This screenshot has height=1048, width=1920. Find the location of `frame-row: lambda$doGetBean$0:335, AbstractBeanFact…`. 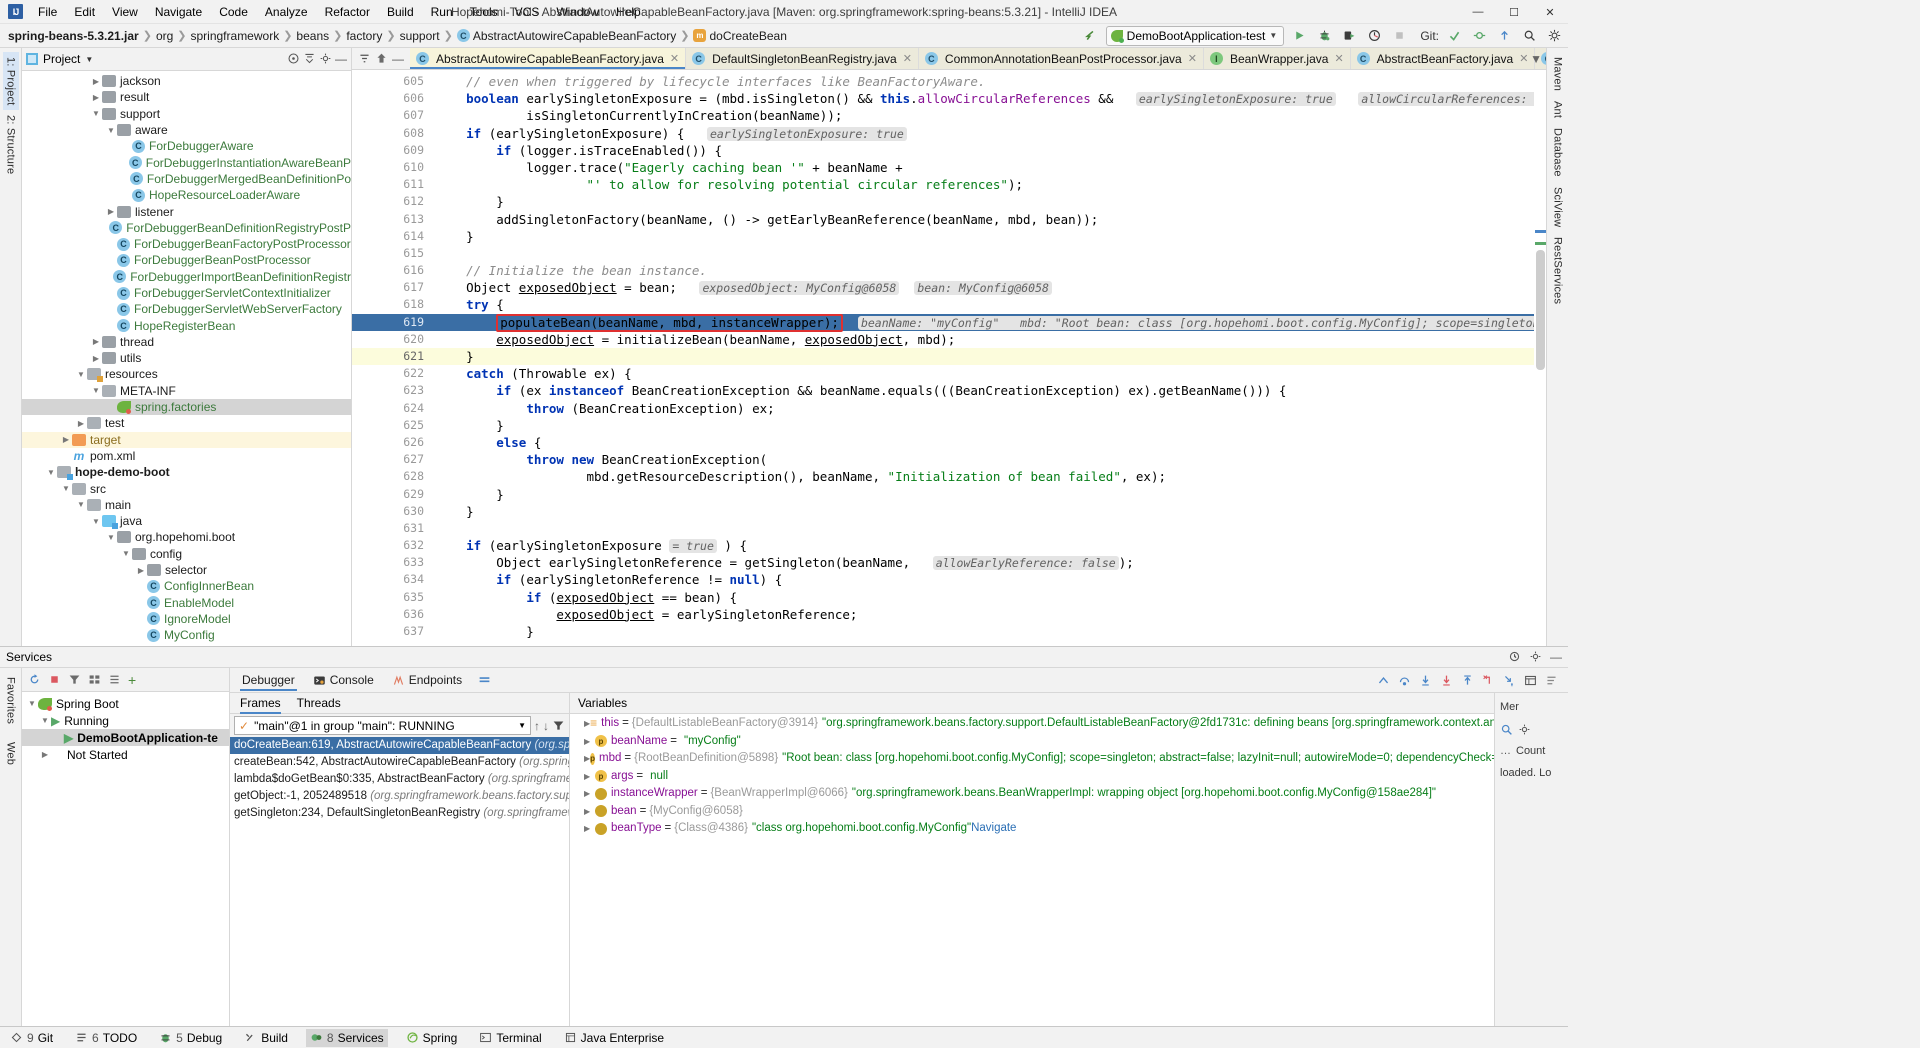

frame-row: lambda$doGetBean$0:335, AbstractBeanFact… is located at coordinates (399, 779).